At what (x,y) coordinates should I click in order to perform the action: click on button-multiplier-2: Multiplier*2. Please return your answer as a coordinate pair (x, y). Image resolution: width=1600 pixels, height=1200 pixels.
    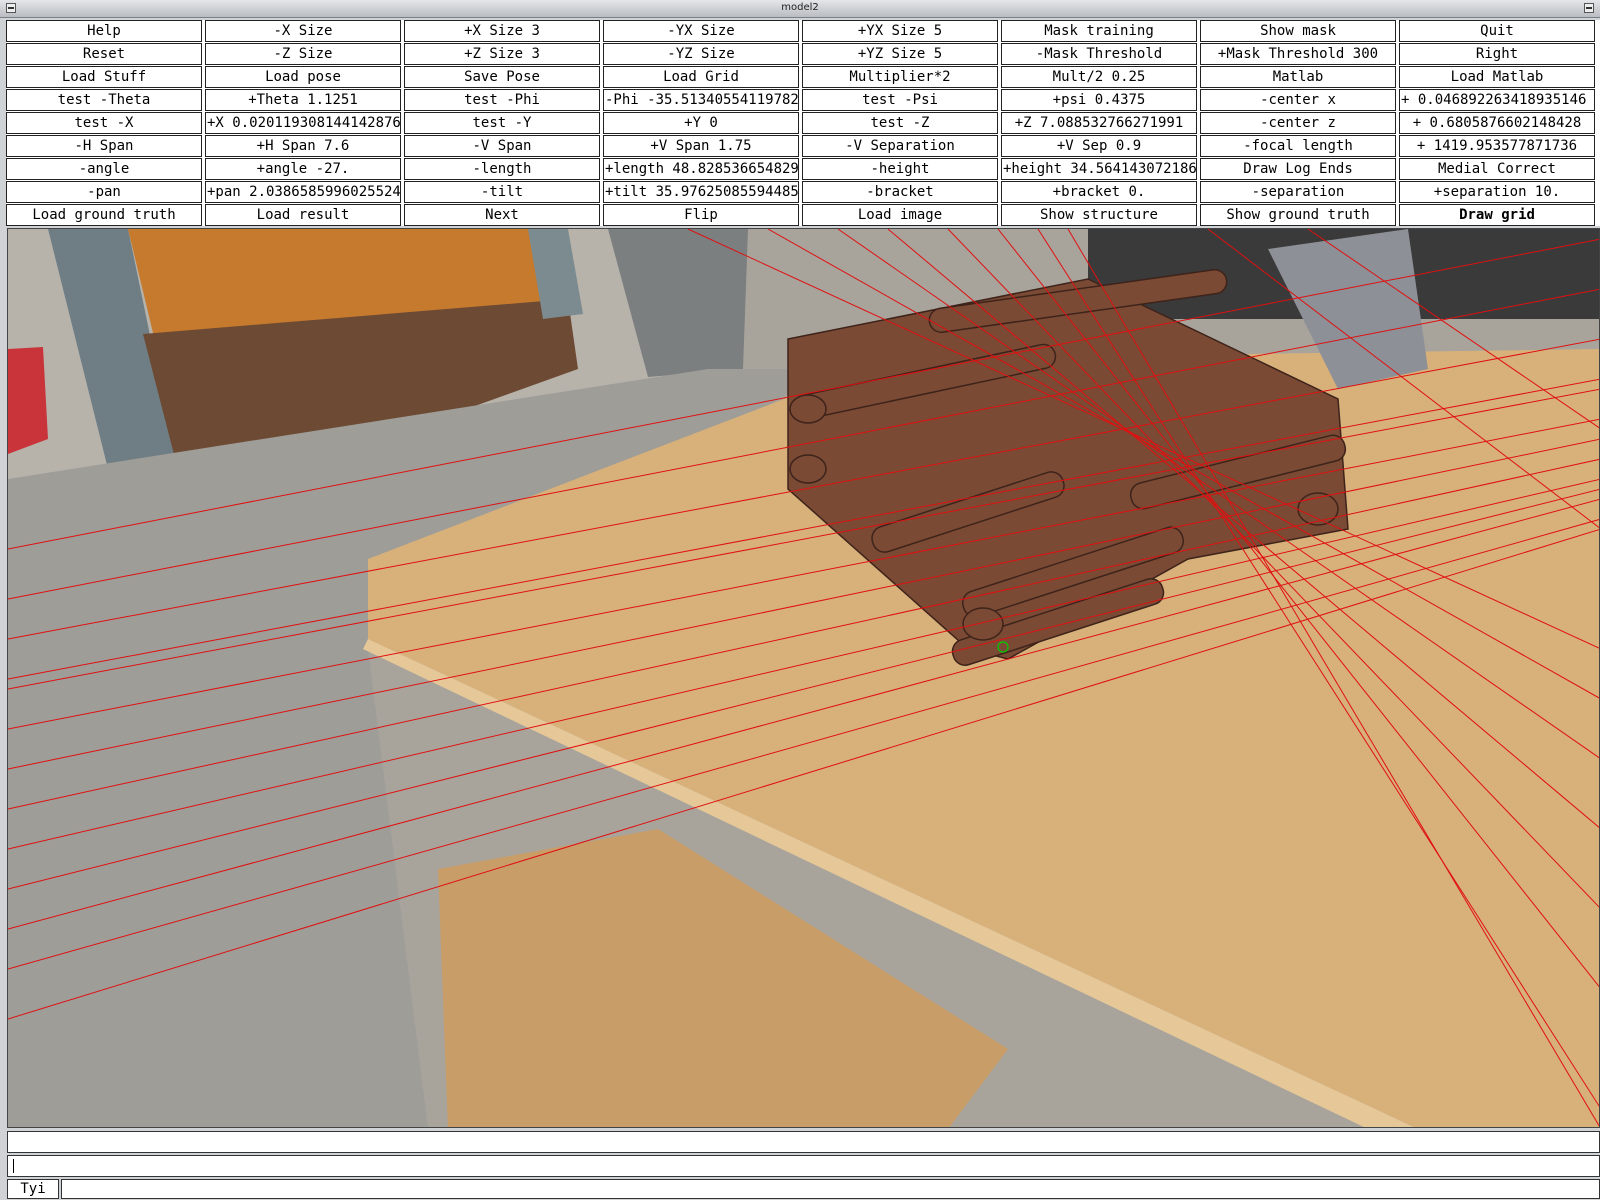
    Looking at the image, I should click on (900, 77).